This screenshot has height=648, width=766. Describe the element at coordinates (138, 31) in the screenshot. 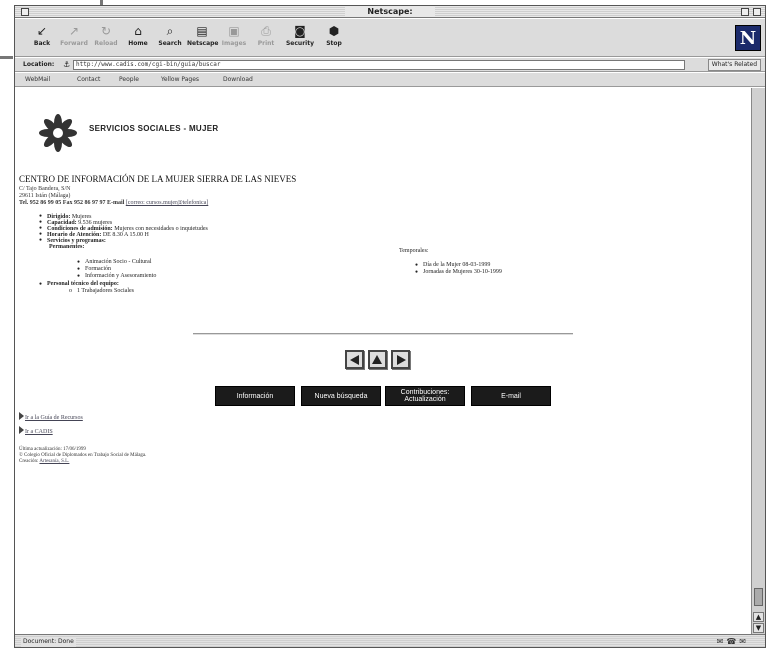

I see `home-icon: ⌂` at that location.